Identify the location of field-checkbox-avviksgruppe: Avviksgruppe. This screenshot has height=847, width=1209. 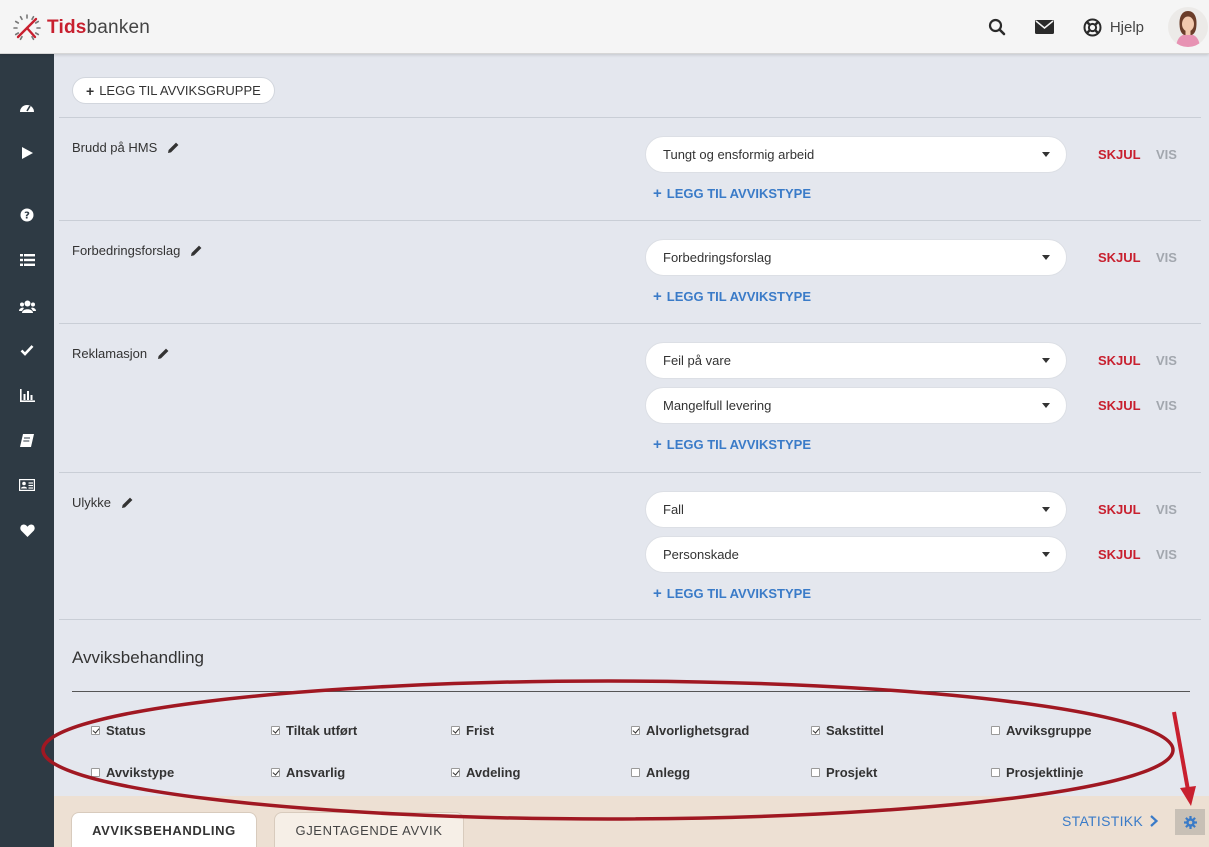
(1041, 730).